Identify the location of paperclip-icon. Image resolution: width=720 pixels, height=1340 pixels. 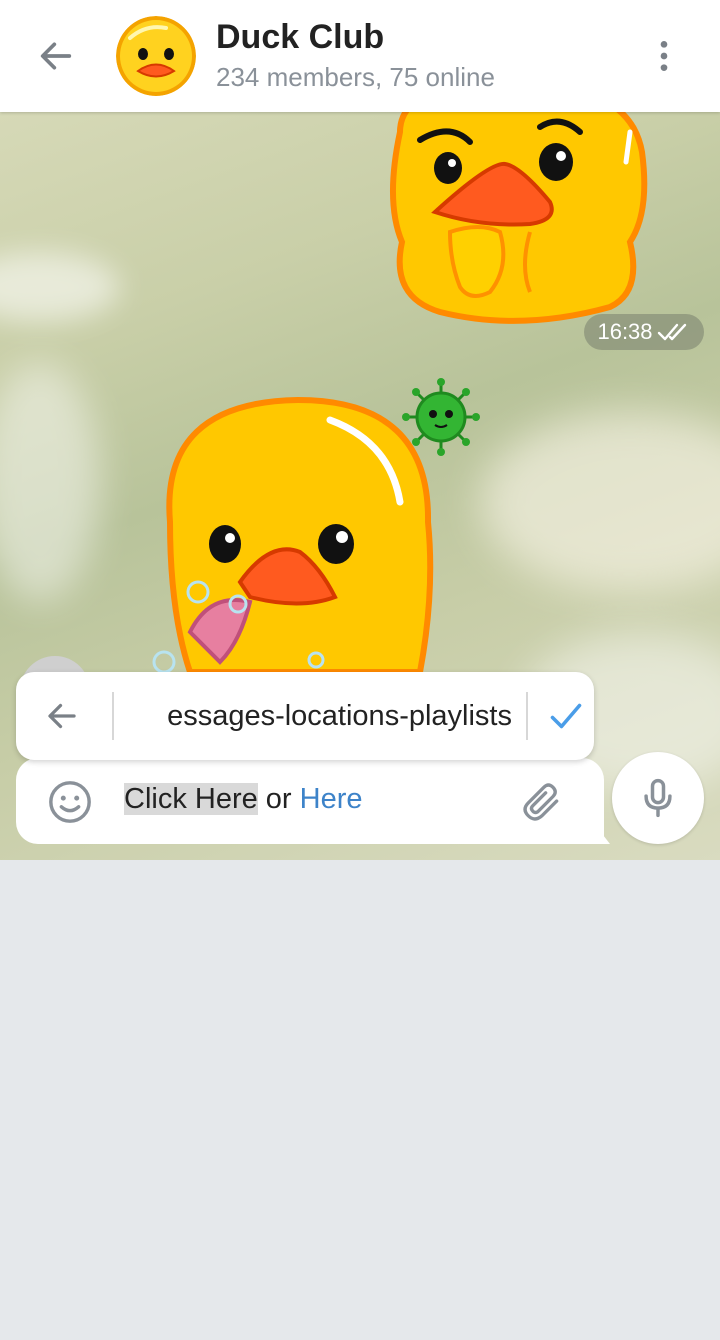
(541, 802).